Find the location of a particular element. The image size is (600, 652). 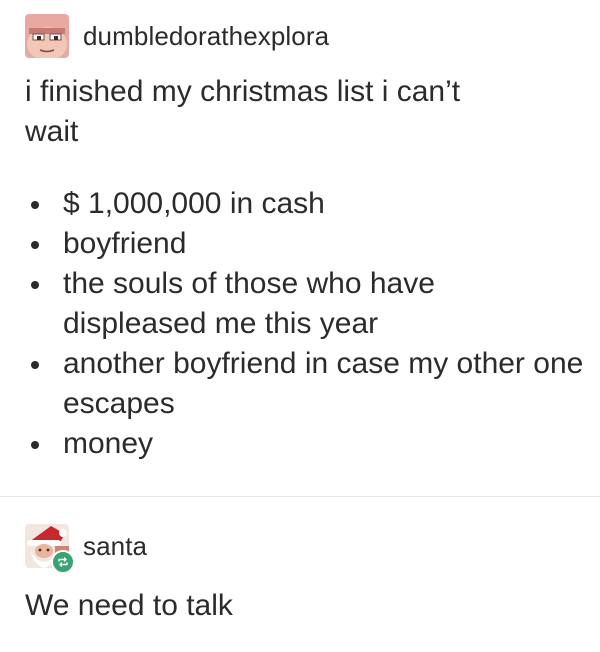

post-header: dumbledorathexplora is located at coordinates (177, 36).